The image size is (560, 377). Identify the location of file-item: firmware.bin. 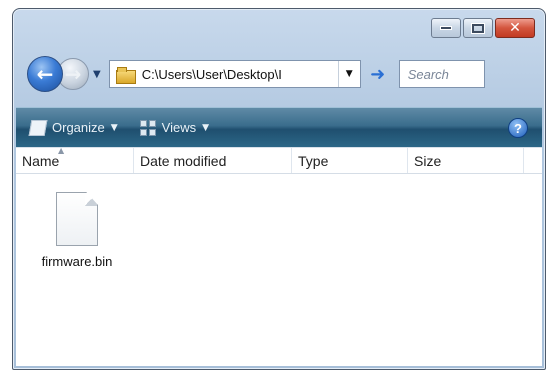
(77, 230).